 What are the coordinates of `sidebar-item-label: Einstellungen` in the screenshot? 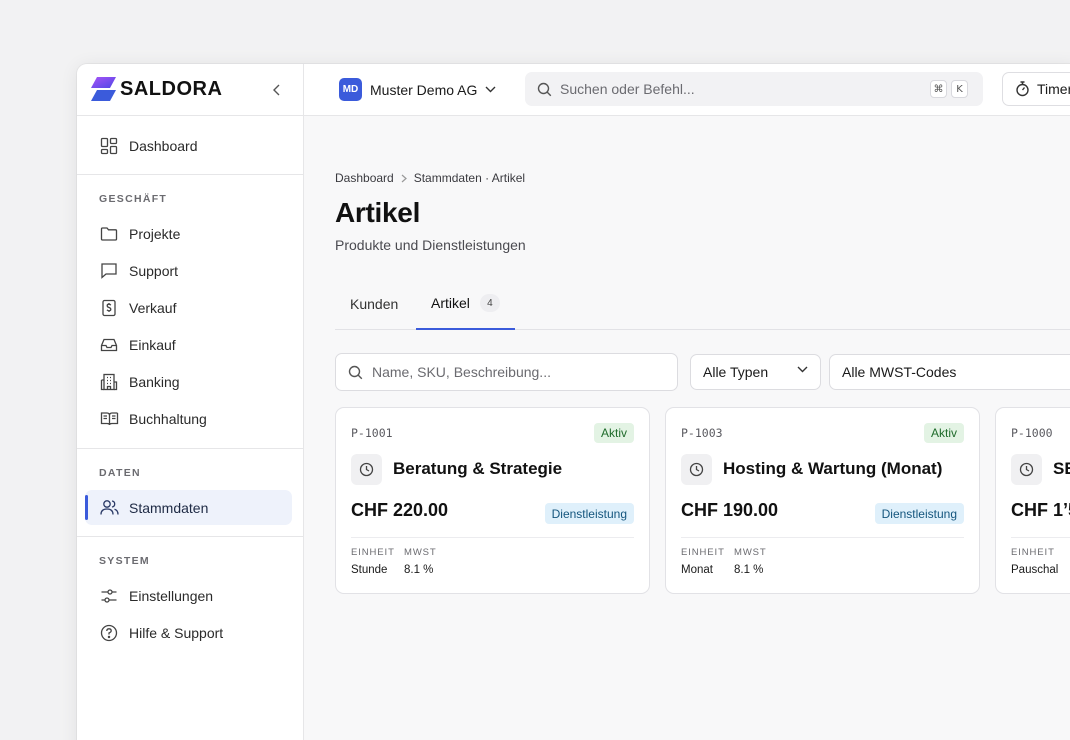 It's located at (171, 595).